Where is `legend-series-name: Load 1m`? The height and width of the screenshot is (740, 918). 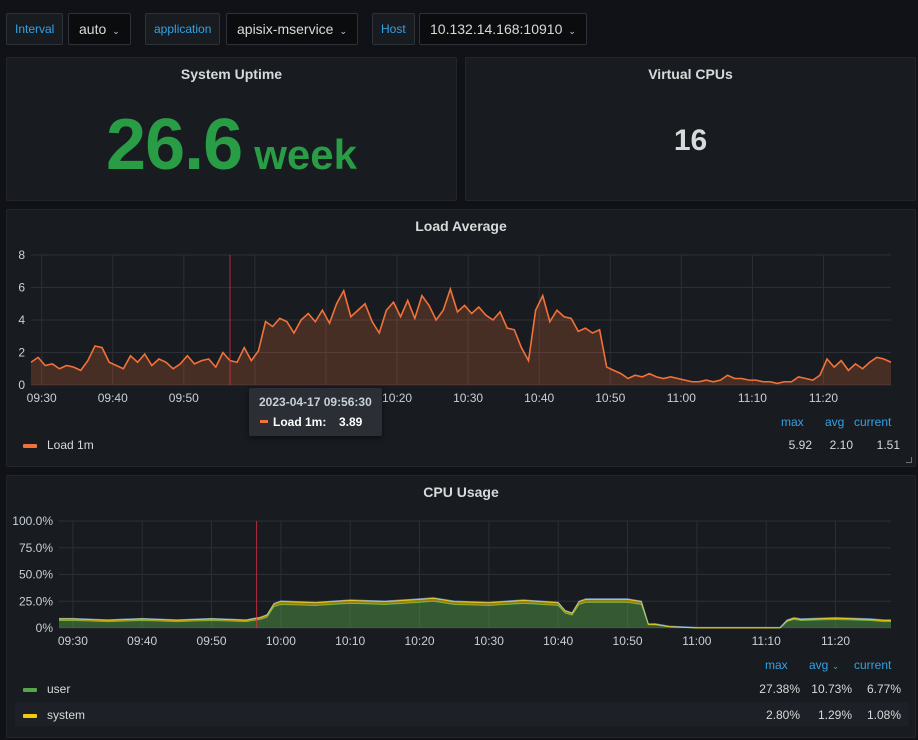 legend-series-name: Load 1m is located at coordinates (70, 445).